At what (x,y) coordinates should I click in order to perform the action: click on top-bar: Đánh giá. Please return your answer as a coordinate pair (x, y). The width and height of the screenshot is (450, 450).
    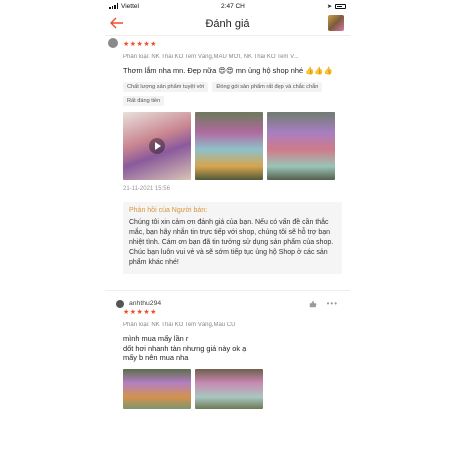
    Looking at the image, I should click on (227, 24).